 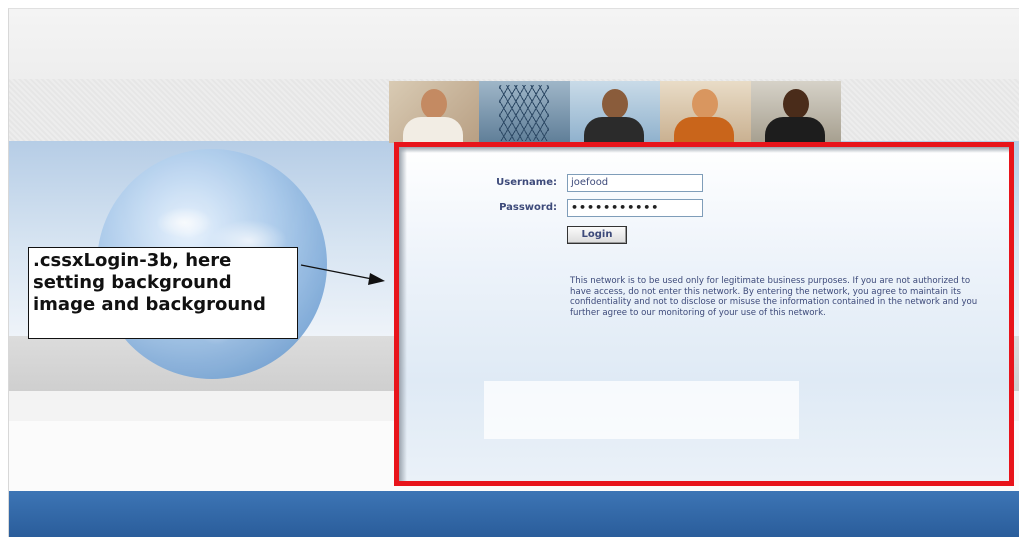 I want to click on photo-strip, so click(x=615, y=112).